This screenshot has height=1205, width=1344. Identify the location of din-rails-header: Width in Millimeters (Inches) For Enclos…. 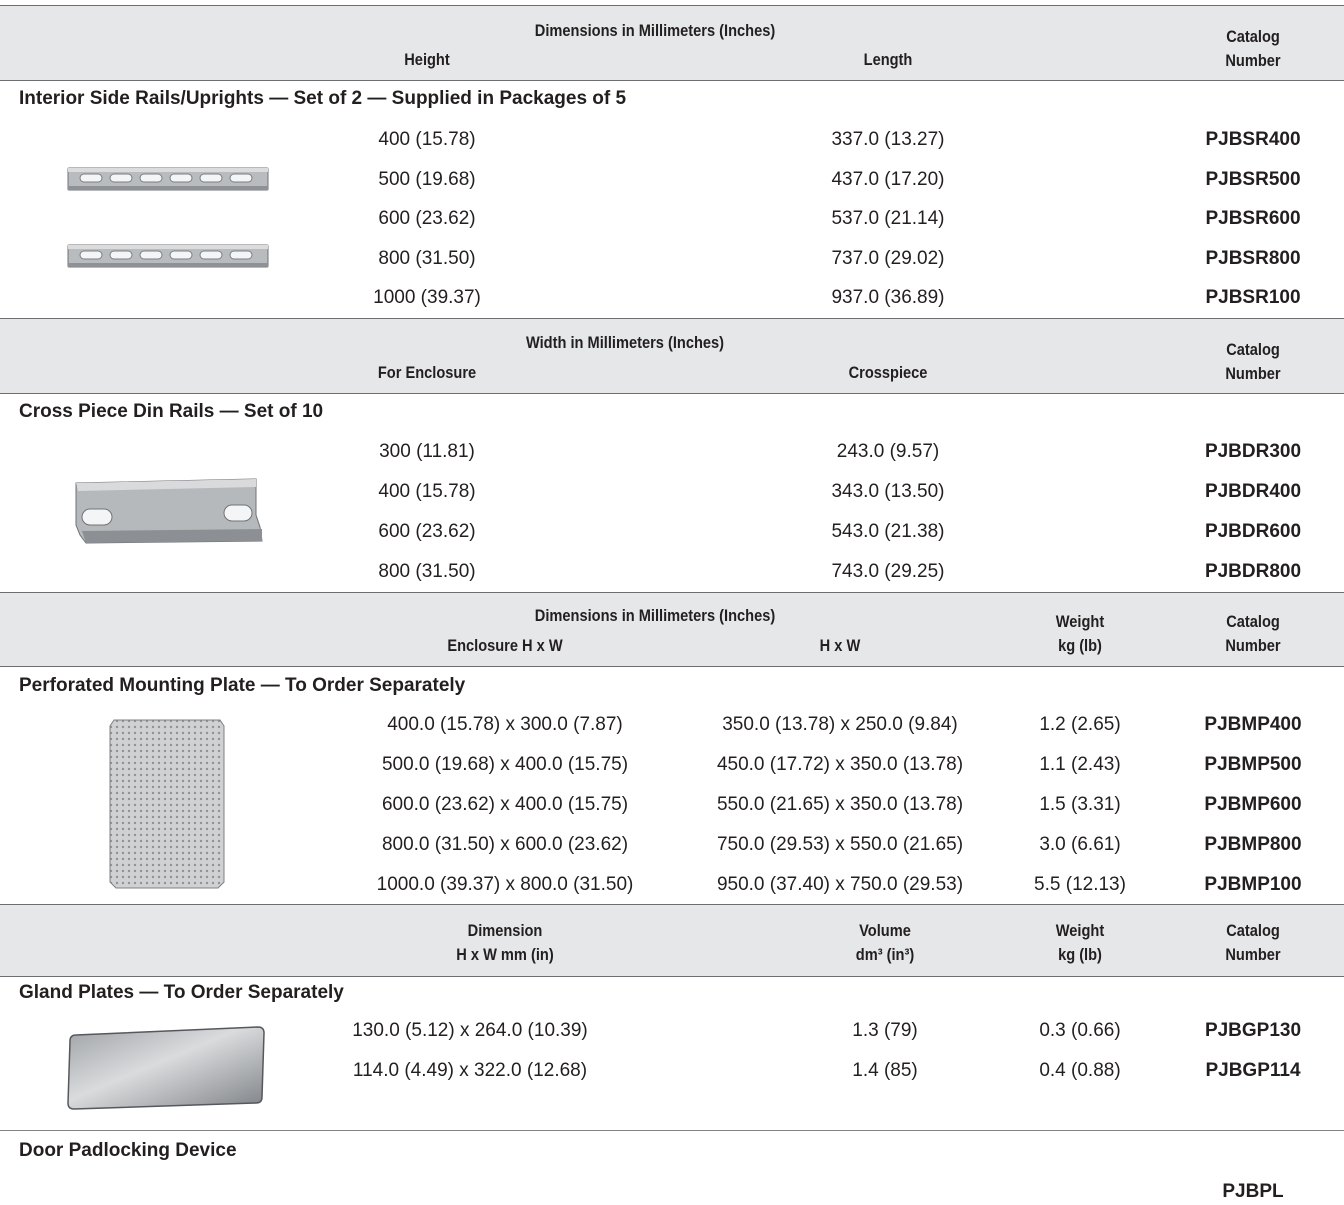
(672, 356).